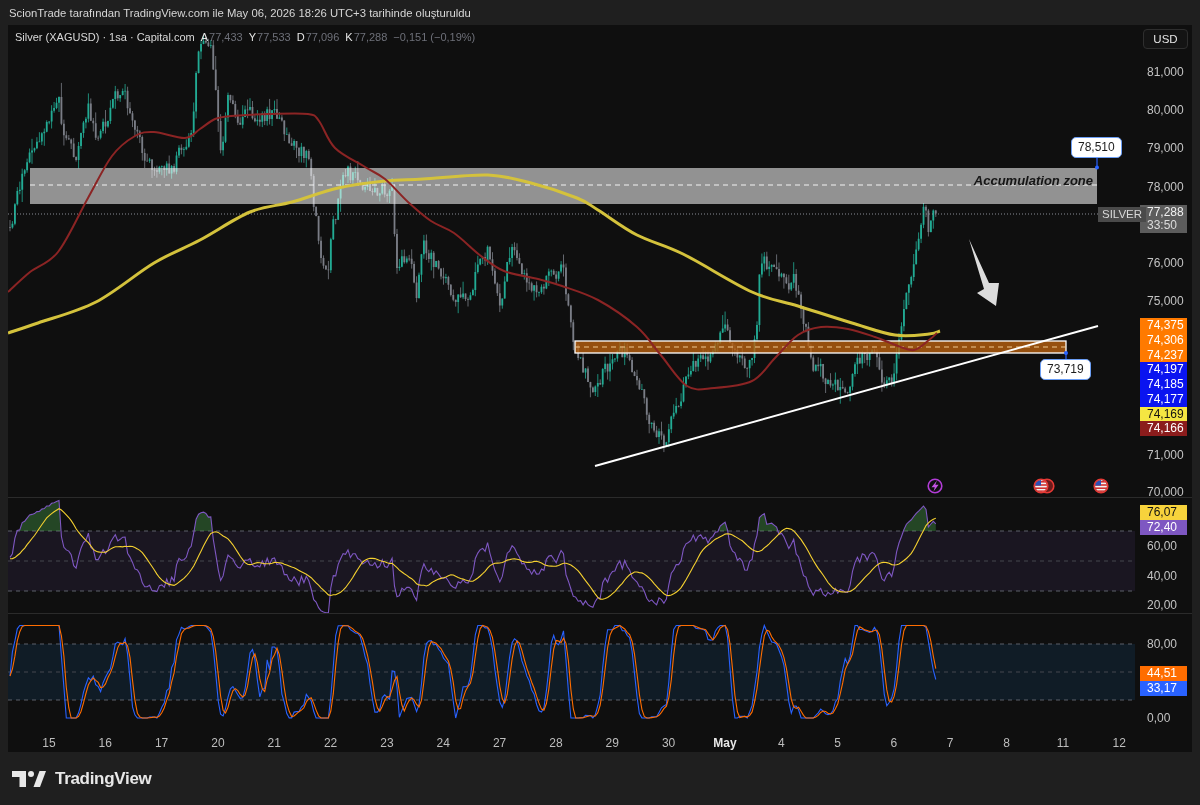  What do you see at coordinates (1096, 147) in the screenshot?
I see `price-label: 78,510` at bounding box center [1096, 147].